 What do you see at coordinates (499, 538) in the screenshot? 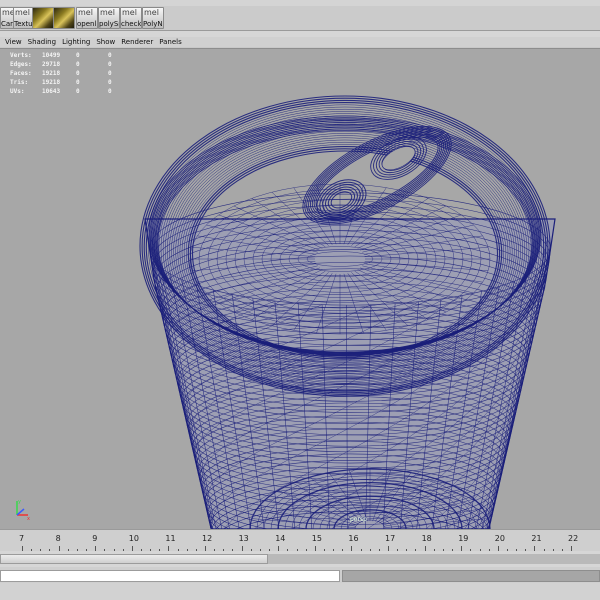
I see `frame-tick-label: 20` at bounding box center [499, 538].